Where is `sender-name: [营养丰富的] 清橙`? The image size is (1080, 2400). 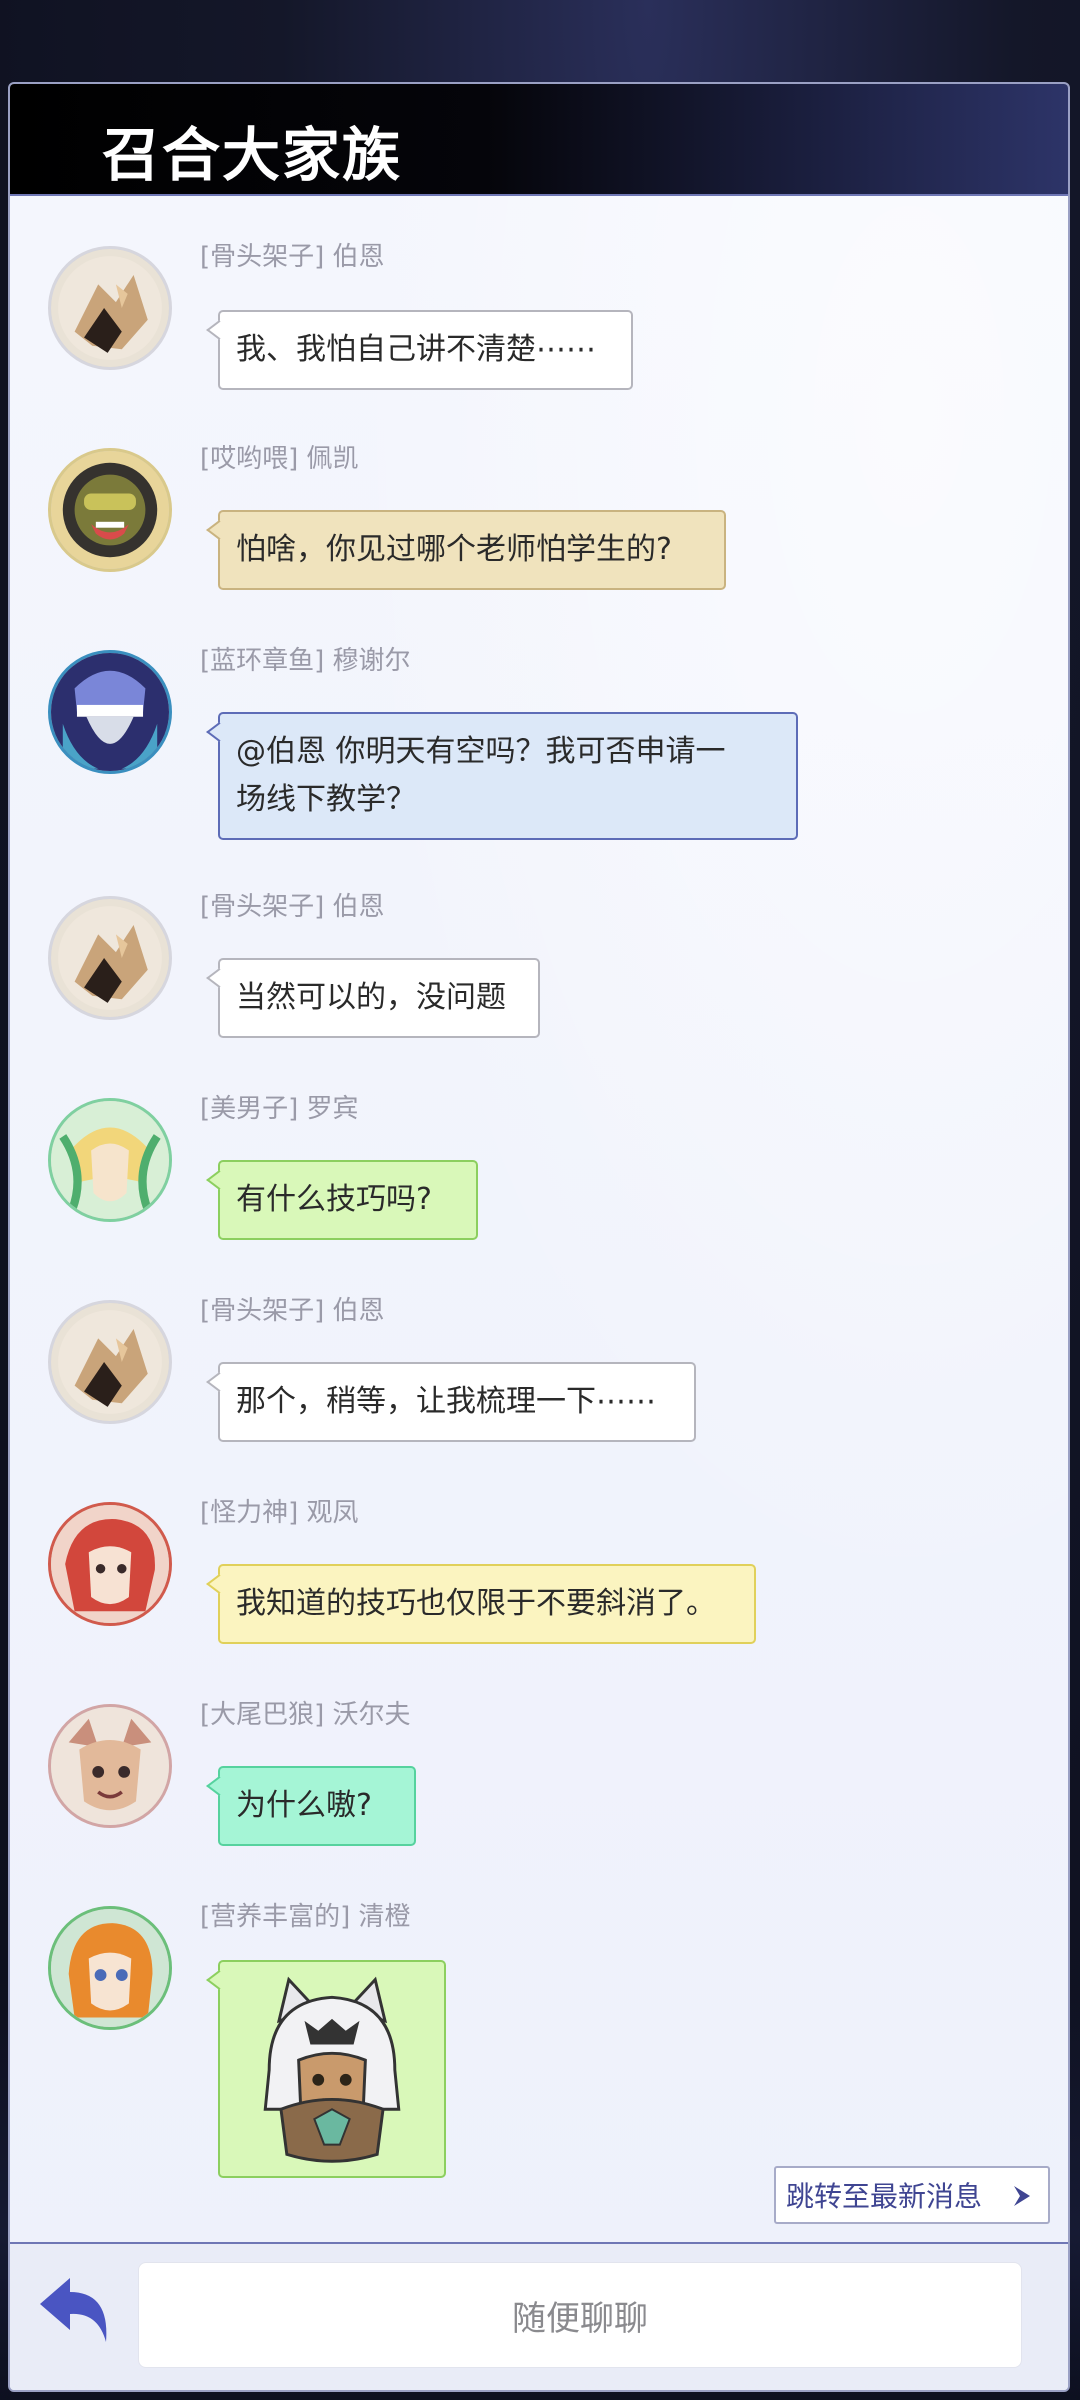 sender-name: [营养丰富的] 清橙 is located at coordinates (305, 1917).